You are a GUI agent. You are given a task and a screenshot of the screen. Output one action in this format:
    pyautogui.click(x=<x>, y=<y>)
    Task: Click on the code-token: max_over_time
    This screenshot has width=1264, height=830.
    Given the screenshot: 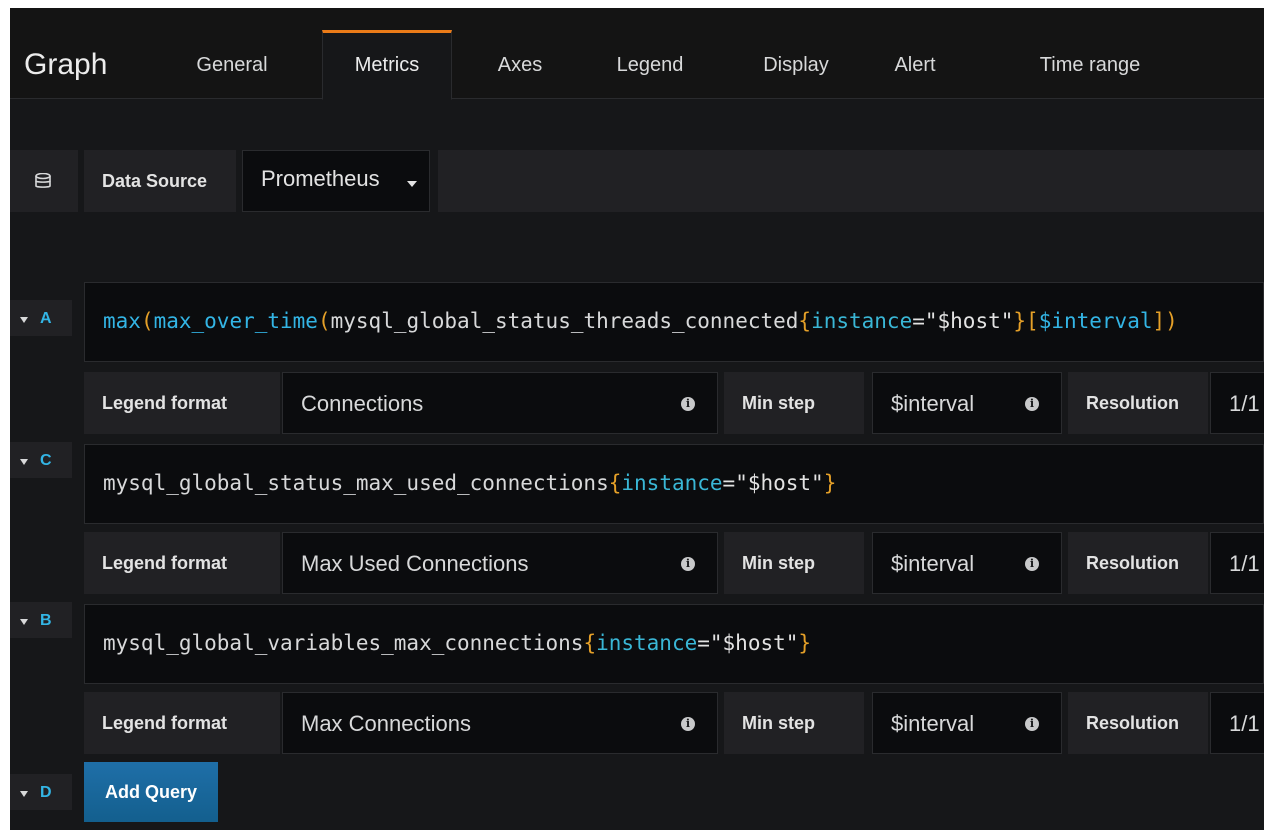 What is the action you would take?
    pyautogui.click(x=235, y=321)
    